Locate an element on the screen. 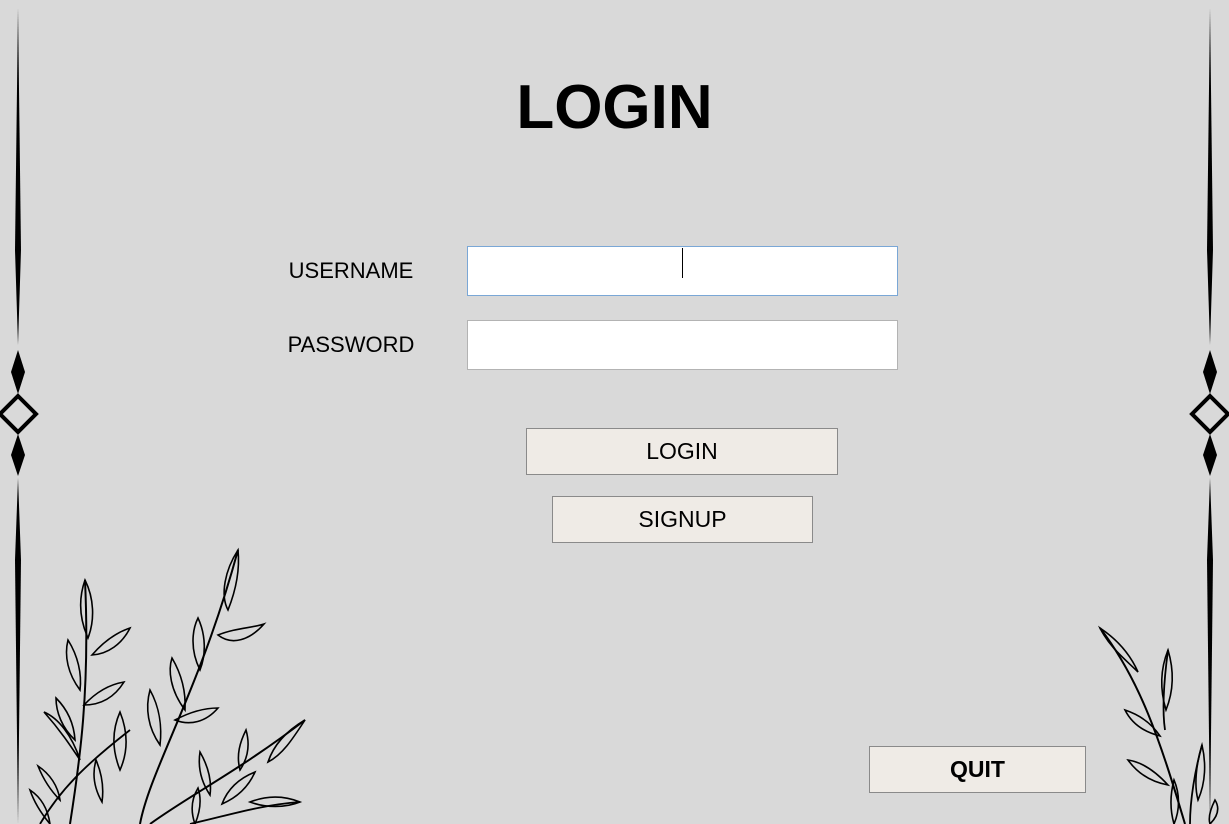 This screenshot has height=824, width=1229. text-caret is located at coordinates (682, 263).